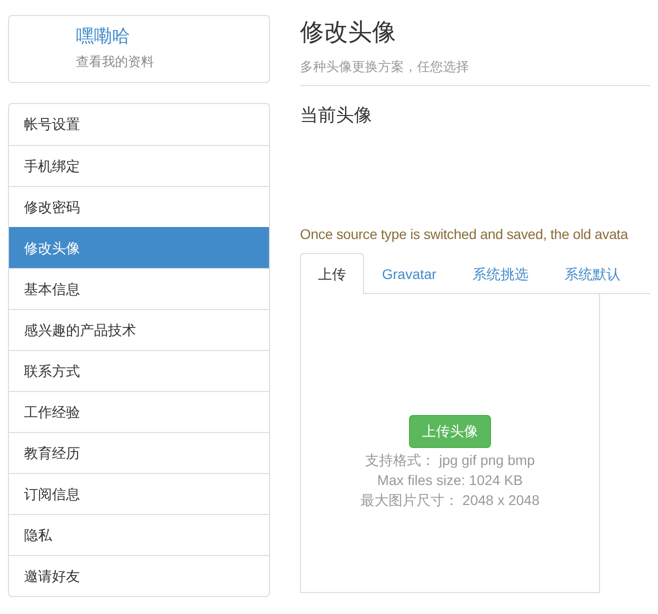  Describe the element at coordinates (450, 500) in the screenshot. I see `upload-info-text: 最大图片尺寸： 2048 x 2048` at that location.